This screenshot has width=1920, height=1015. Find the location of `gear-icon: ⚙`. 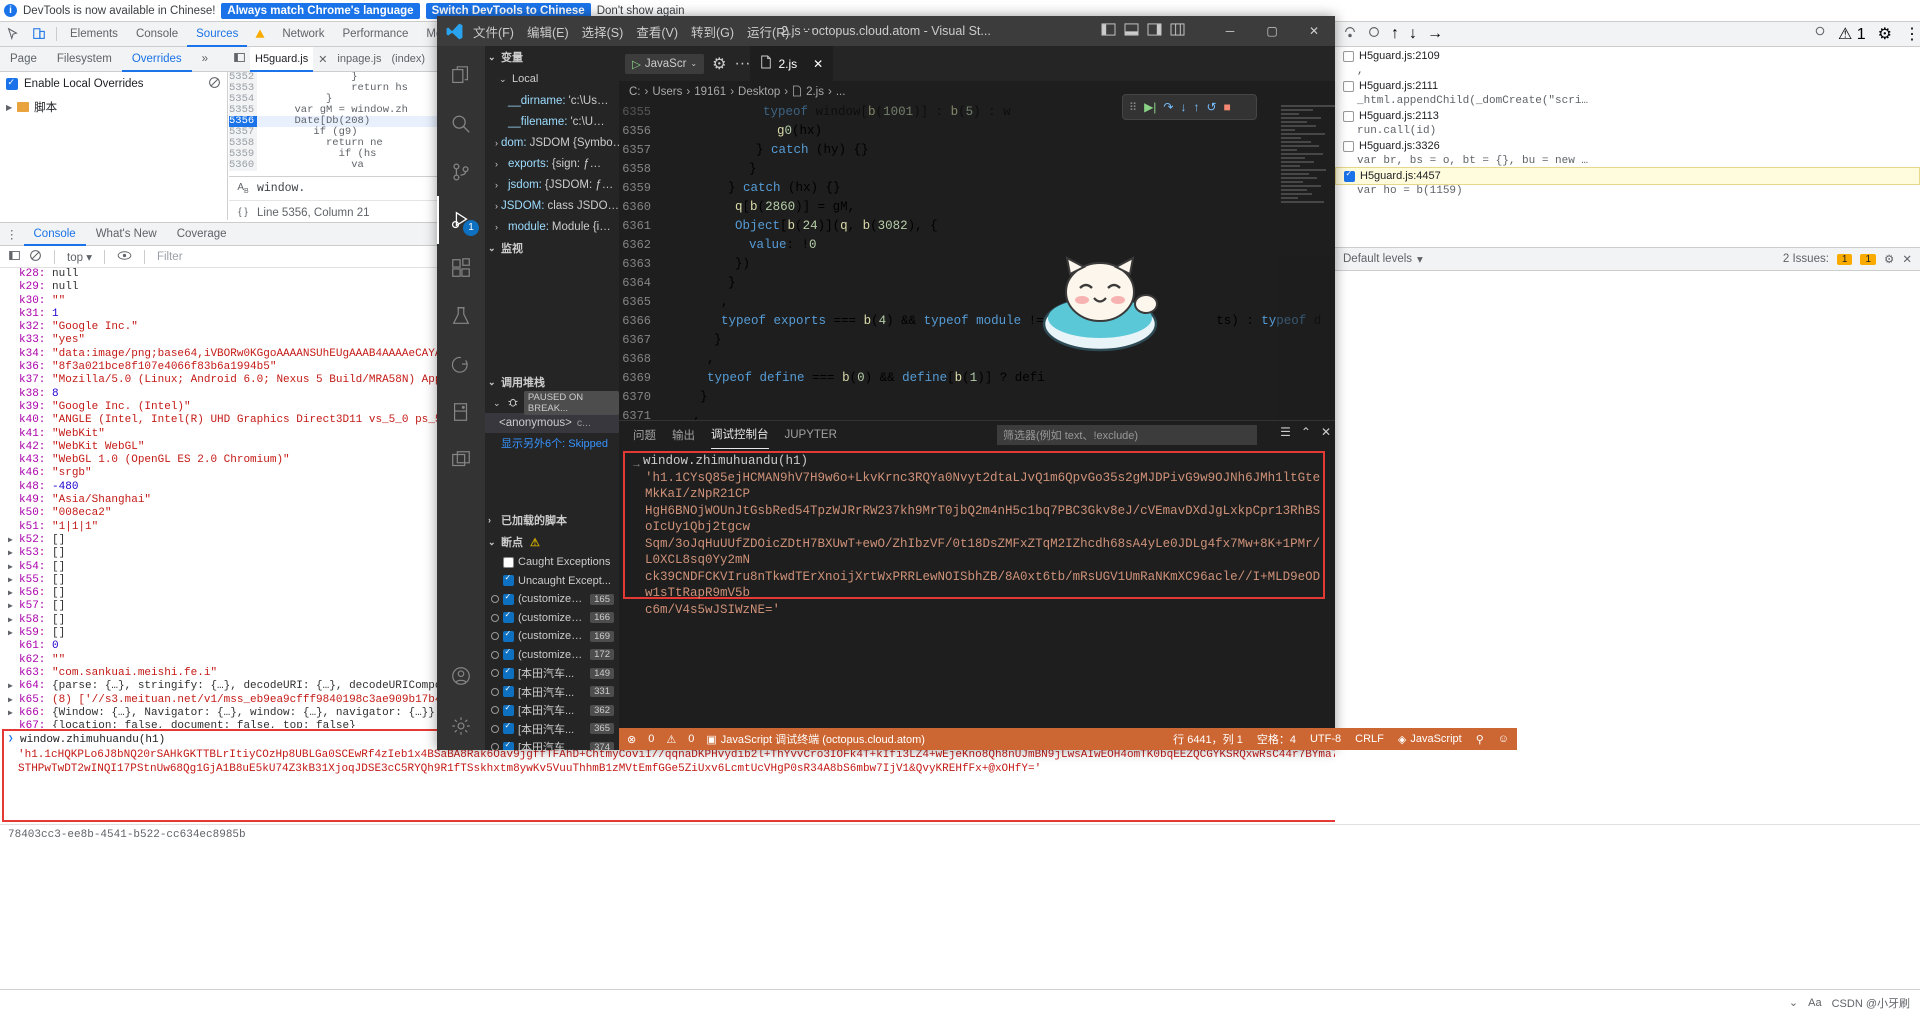

gear-icon: ⚙ is located at coordinates (719, 64).